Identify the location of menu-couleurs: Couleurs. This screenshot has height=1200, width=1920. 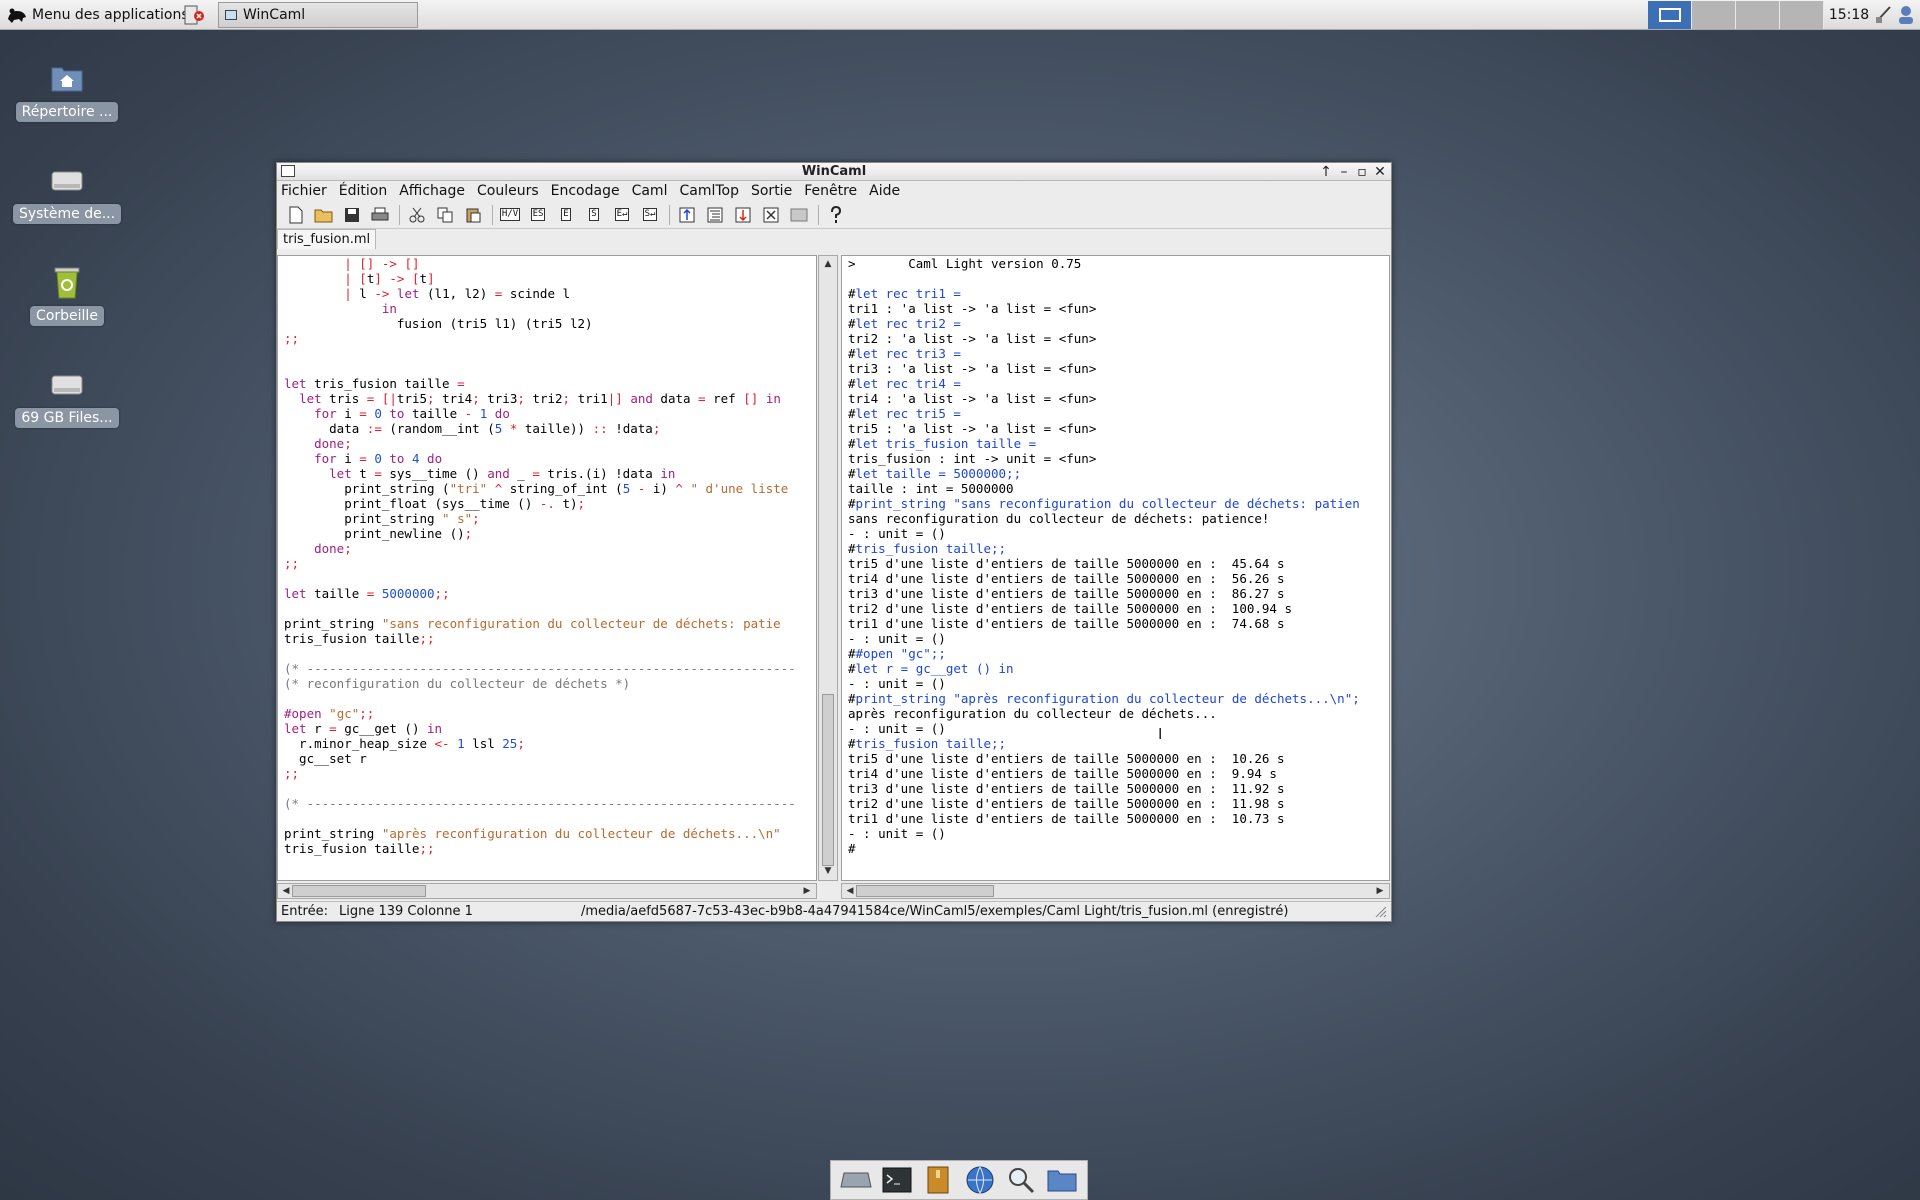
(508, 191).